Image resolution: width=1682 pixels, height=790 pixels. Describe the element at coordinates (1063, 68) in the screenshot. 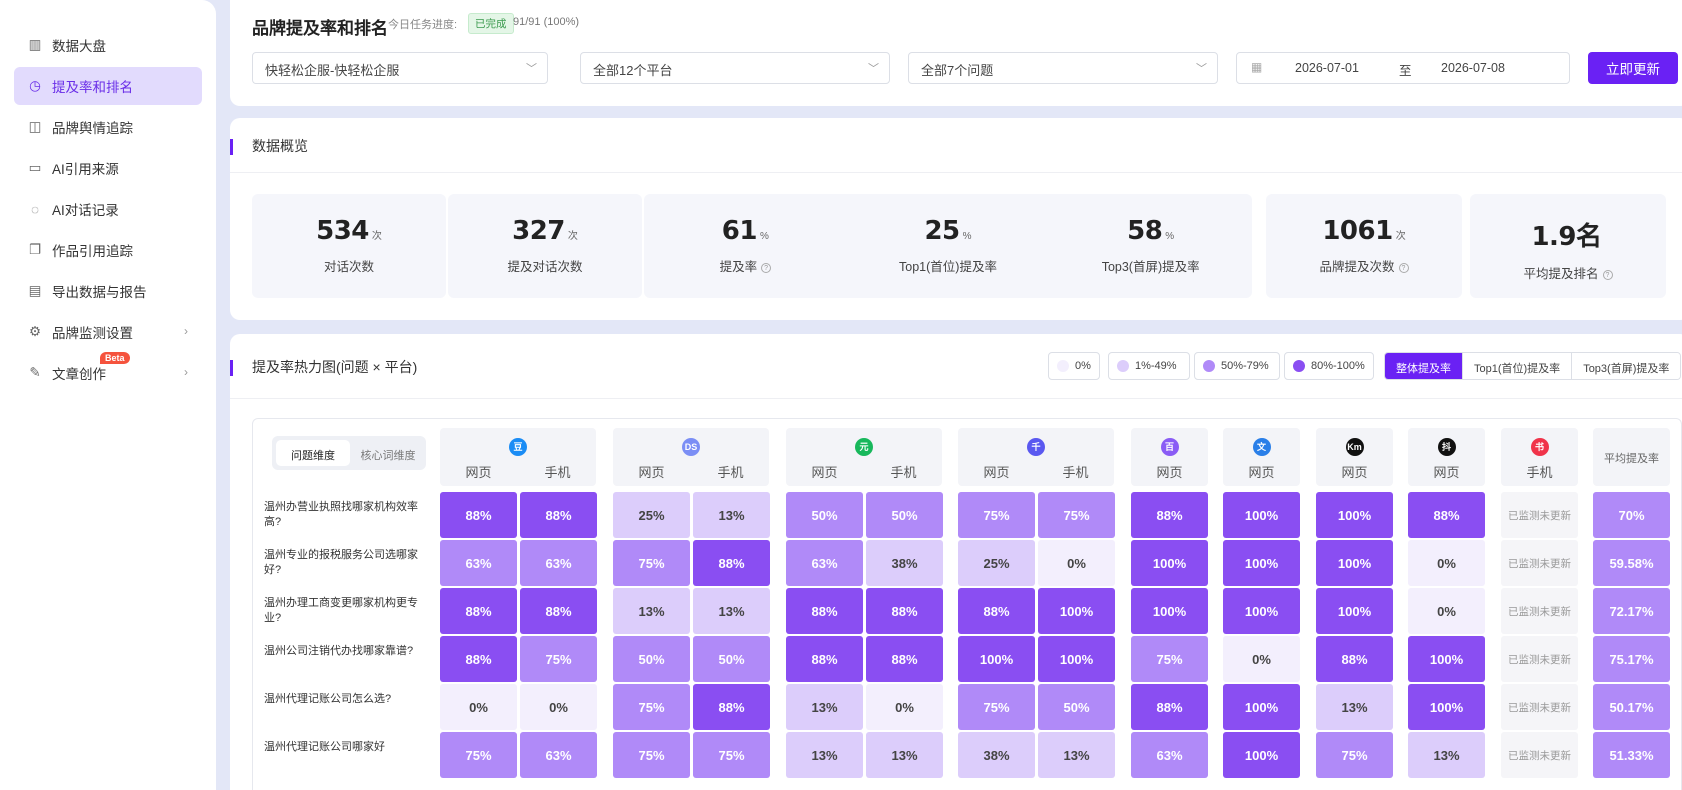

I see `question-select: 全部7个问题 ﹀` at that location.